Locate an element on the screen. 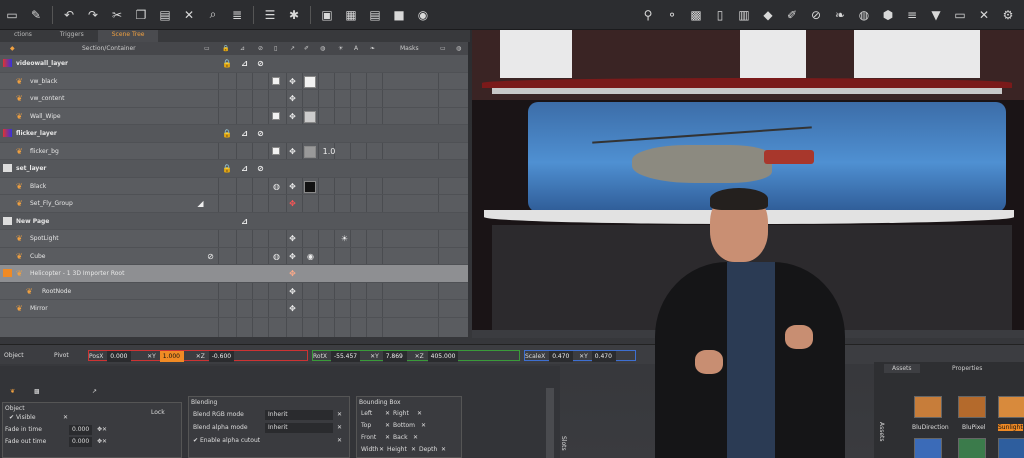  stack-icon: ≡ is located at coordinates (912, 15).